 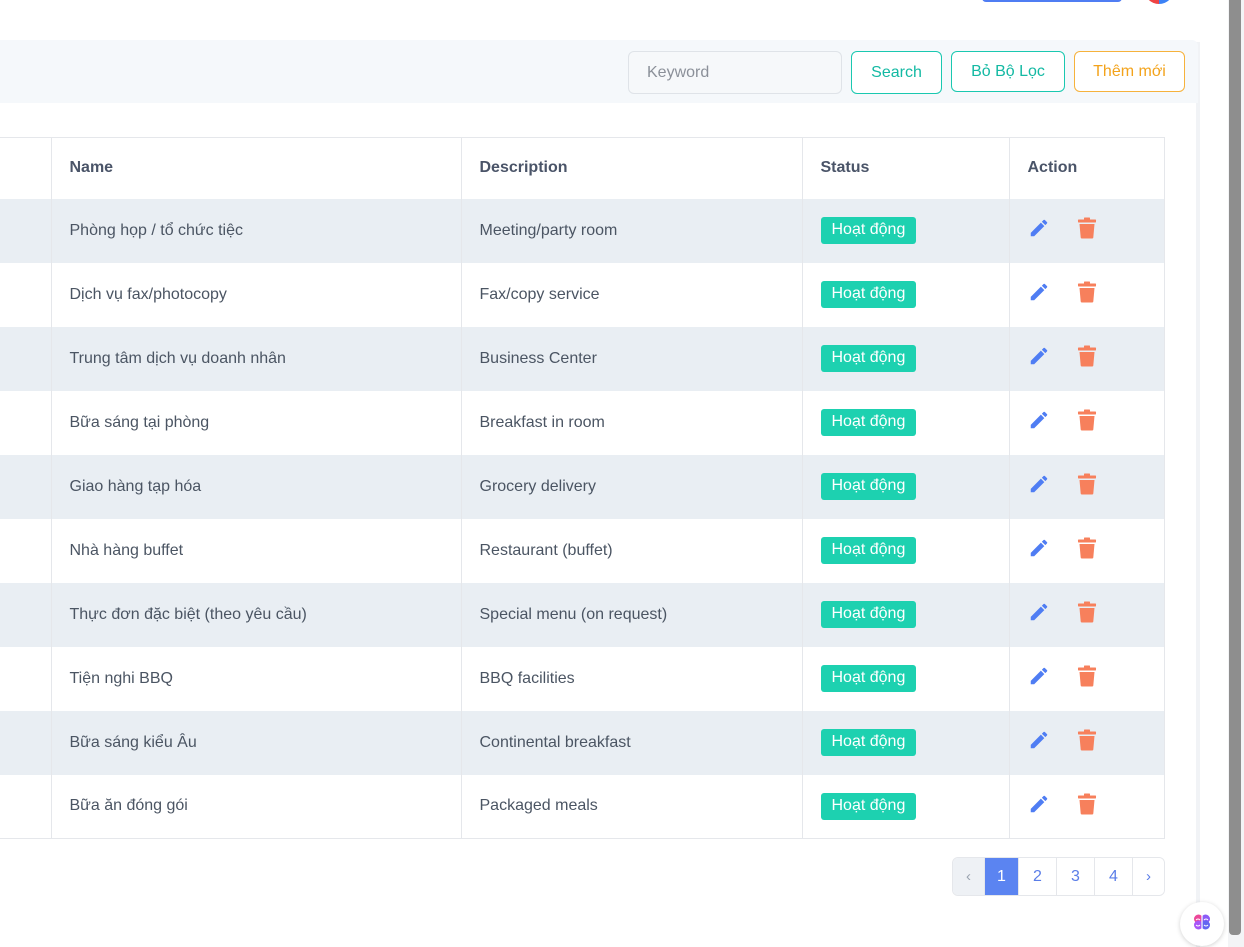 I want to click on cell-description: Breakfast in room, so click(x=632, y=422).